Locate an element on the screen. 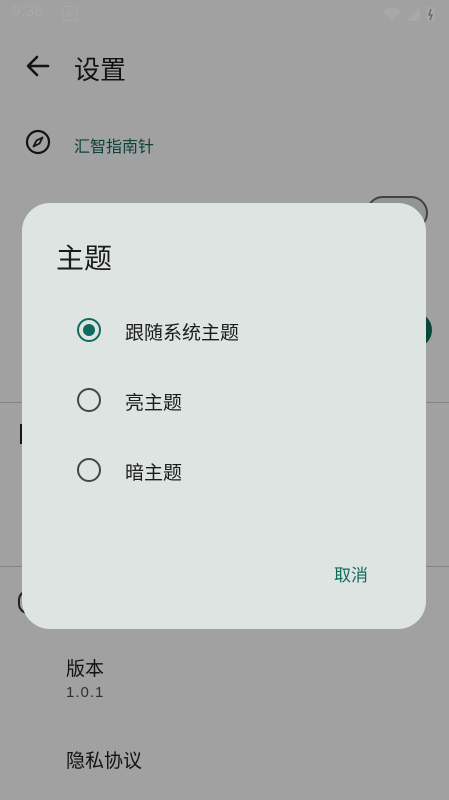 This screenshot has height=800, width=449. theme-option-system: 跟随系统主题 is located at coordinates (224, 330).